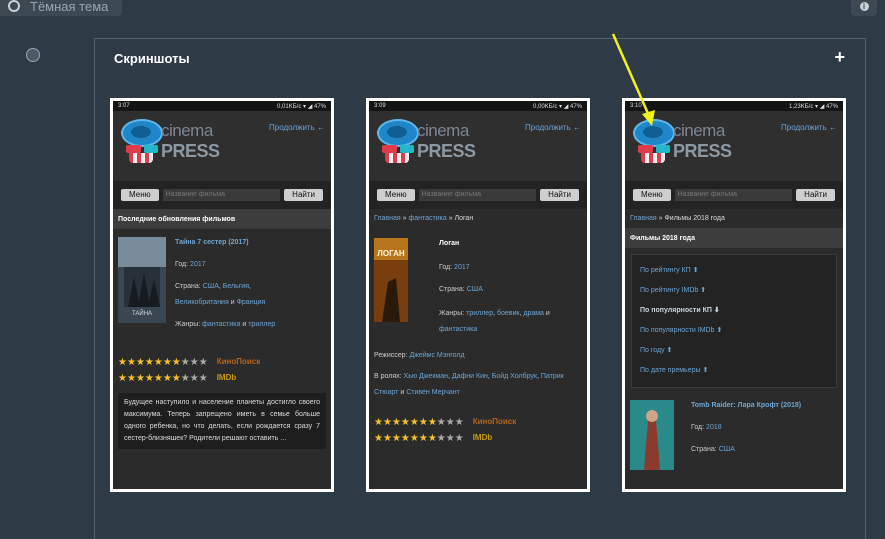 The width and height of the screenshot is (885, 539). Describe the element at coordinates (236, 286) in the screenshot. I see `country-link: Бельгия` at that location.